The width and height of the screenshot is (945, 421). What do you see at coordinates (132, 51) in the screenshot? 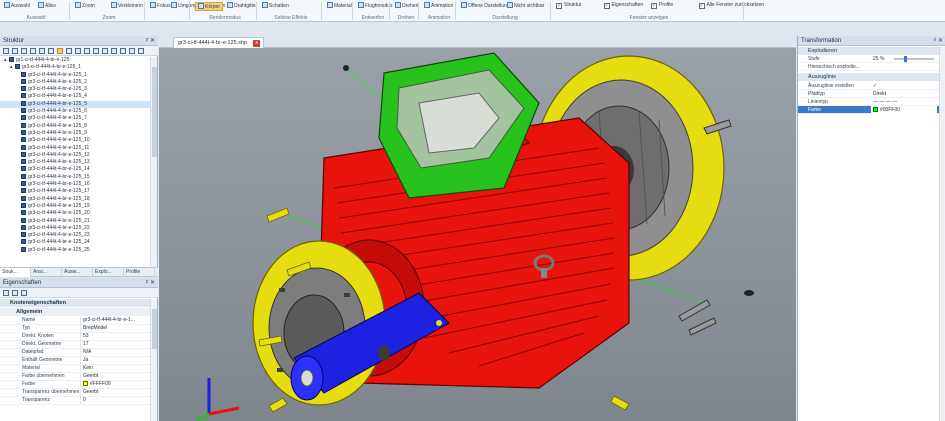
I see `section-icon` at bounding box center [132, 51].